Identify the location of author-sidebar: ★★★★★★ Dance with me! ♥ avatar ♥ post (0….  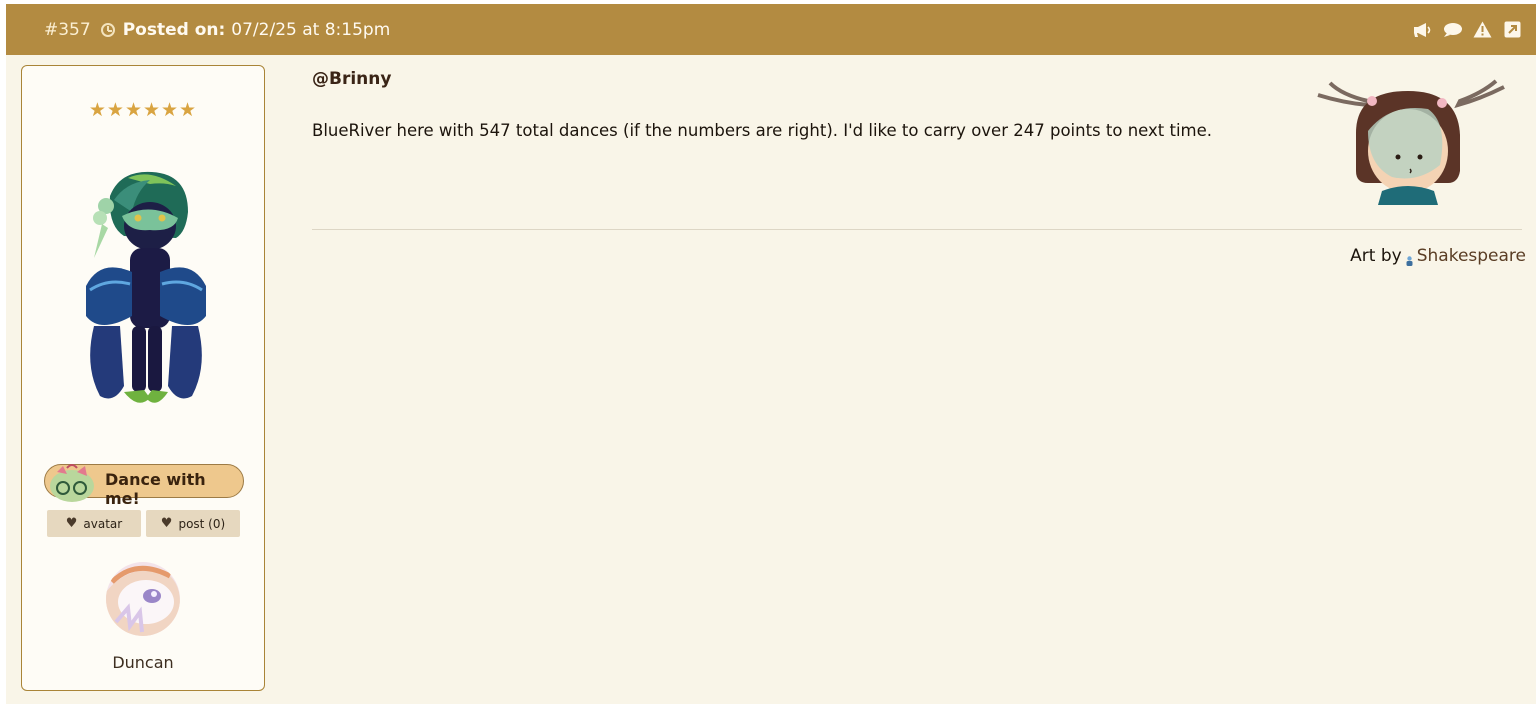
(143, 378).